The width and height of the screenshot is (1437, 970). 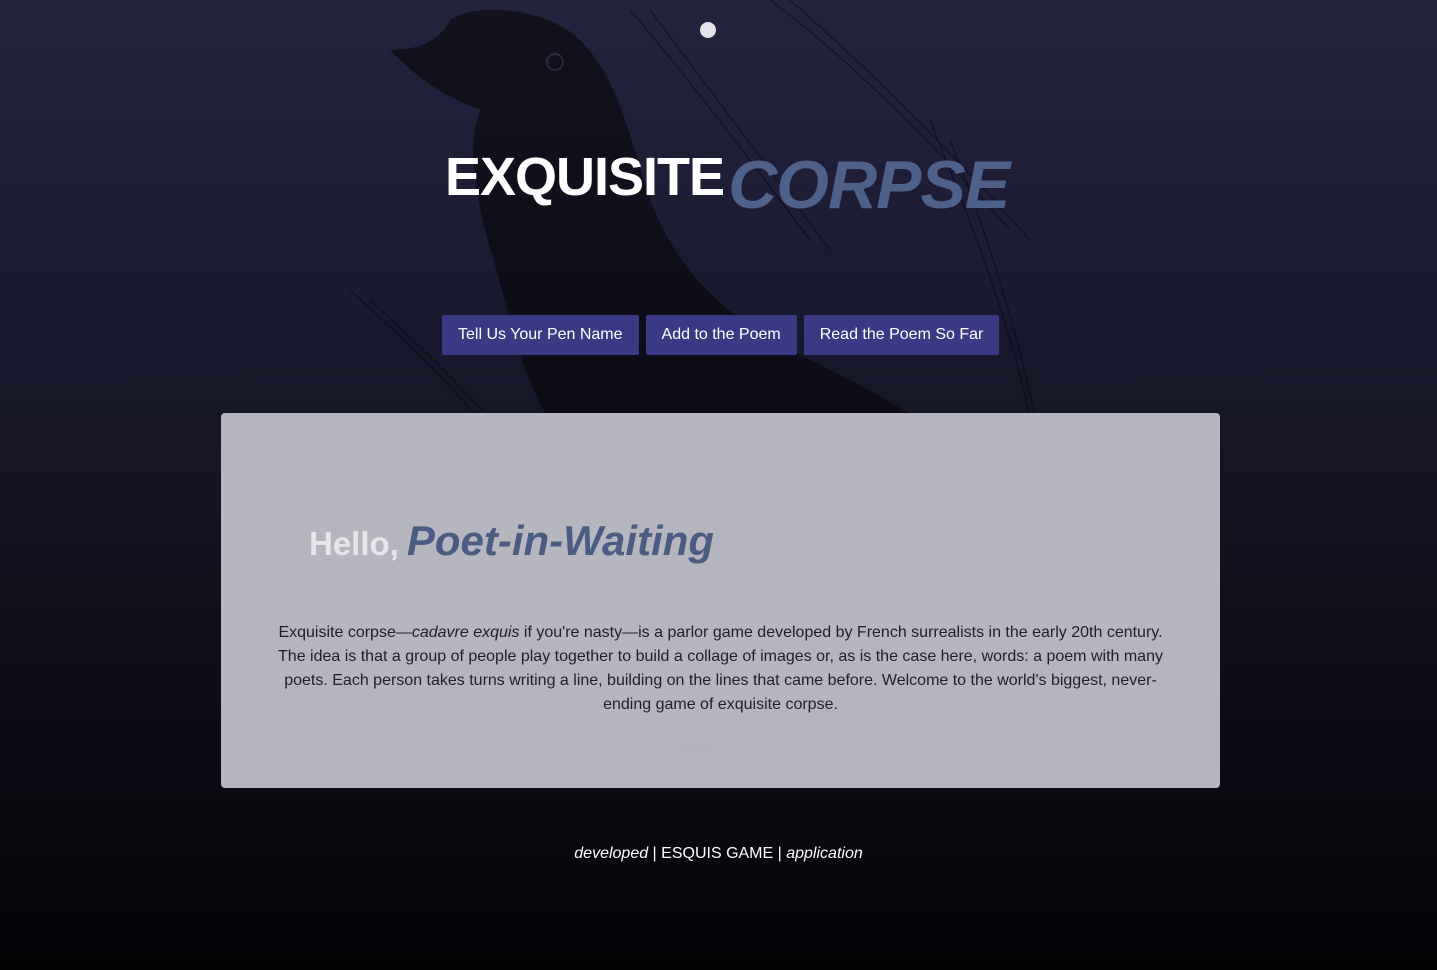 I want to click on app-title: EXQUISITECORPSE, so click(x=727, y=182).